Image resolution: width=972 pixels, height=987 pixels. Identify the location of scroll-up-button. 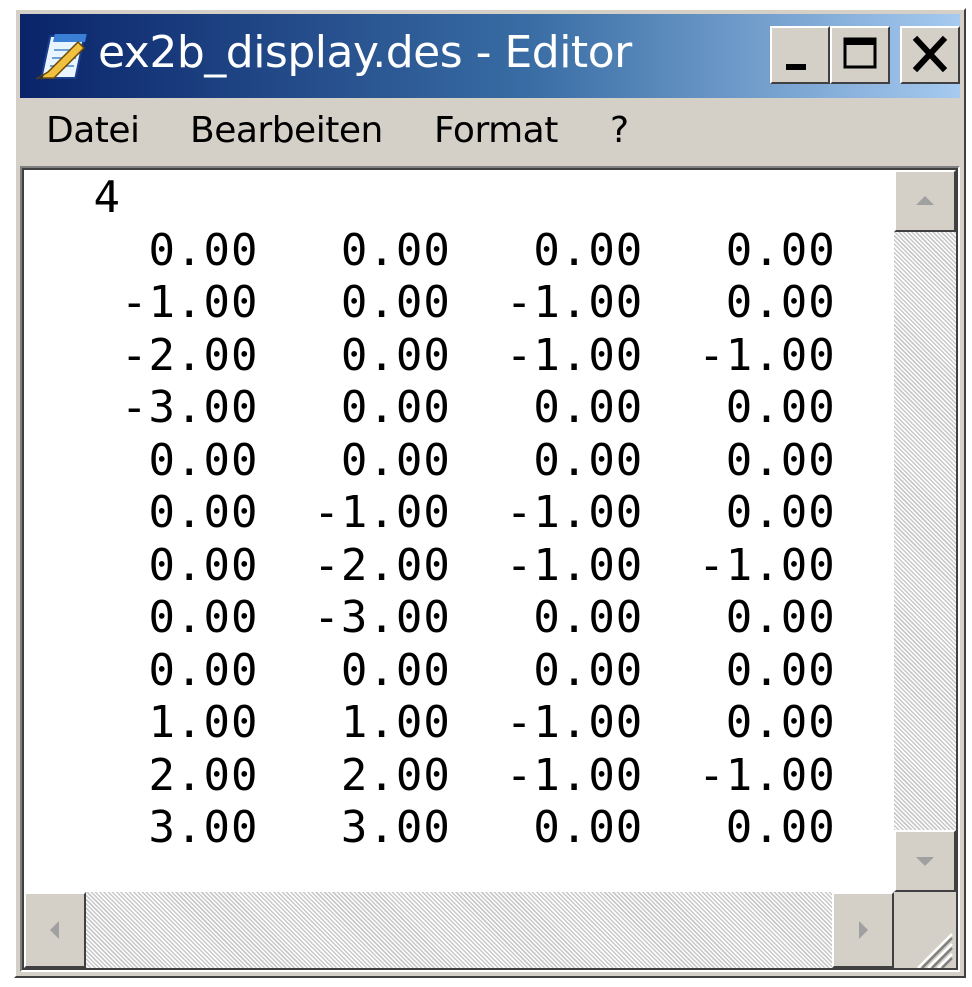
(925, 201).